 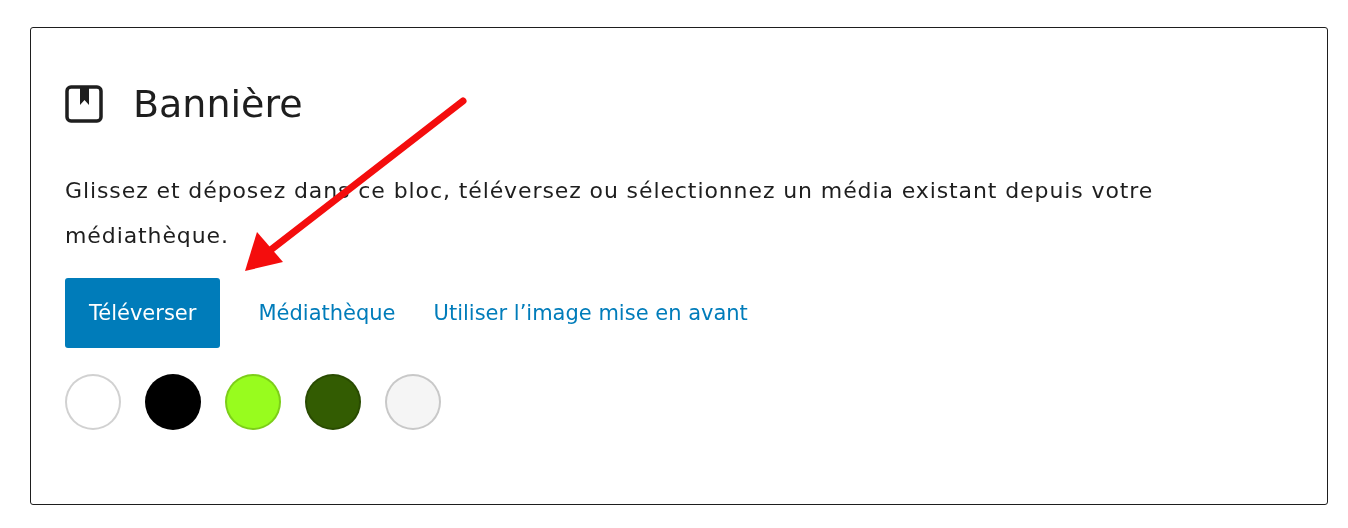 I want to click on block-title: Bannière, so click(x=218, y=104).